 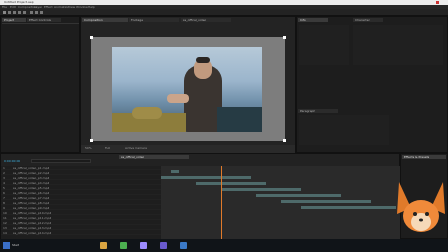 I want to click on viewer-controls: 50% Full Active Camera, so click(x=188, y=149).